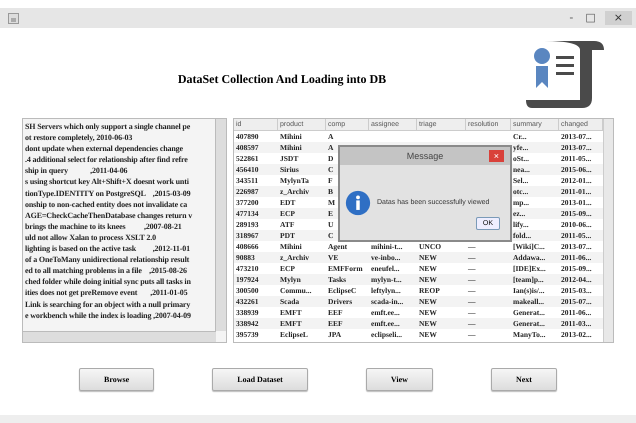 This screenshot has height=423, width=636. I want to click on log-line: e workbench while the index is loading ,2007-04-09, so click(108, 315).